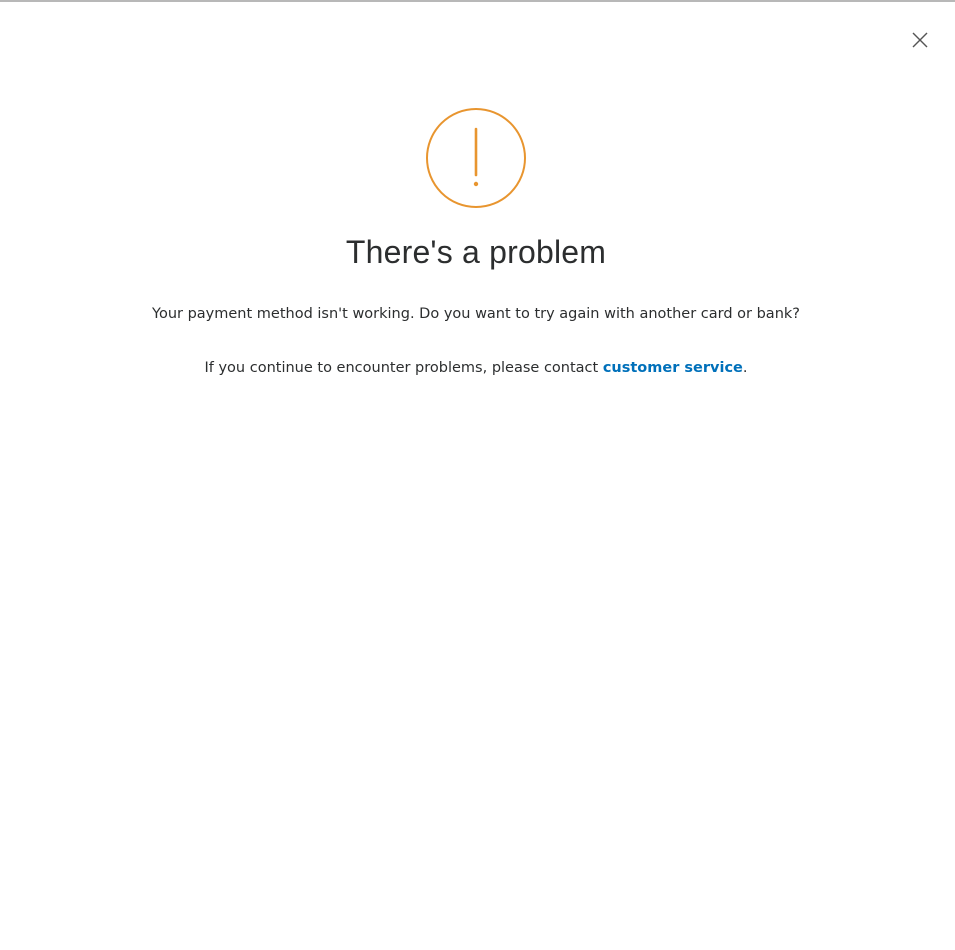  What do you see at coordinates (476, 158) in the screenshot?
I see `exclamation-circle-icon` at bounding box center [476, 158].